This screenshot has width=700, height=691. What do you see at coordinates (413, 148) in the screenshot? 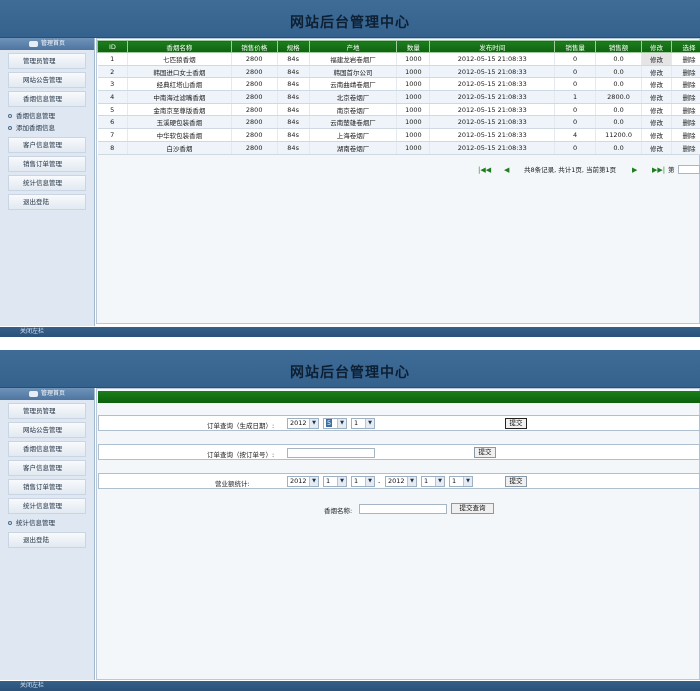
I see `cell-qty: 1000` at bounding box center [413, 148].